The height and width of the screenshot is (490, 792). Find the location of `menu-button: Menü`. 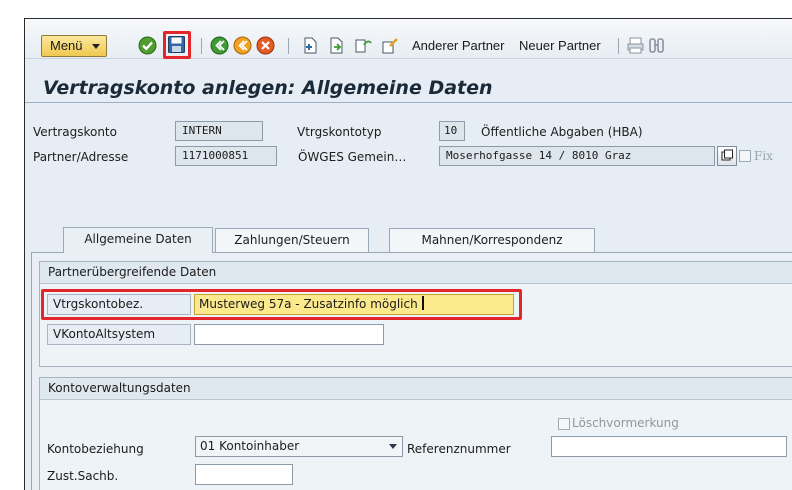

menu-button: Menü is located at coordinates (74, 46).